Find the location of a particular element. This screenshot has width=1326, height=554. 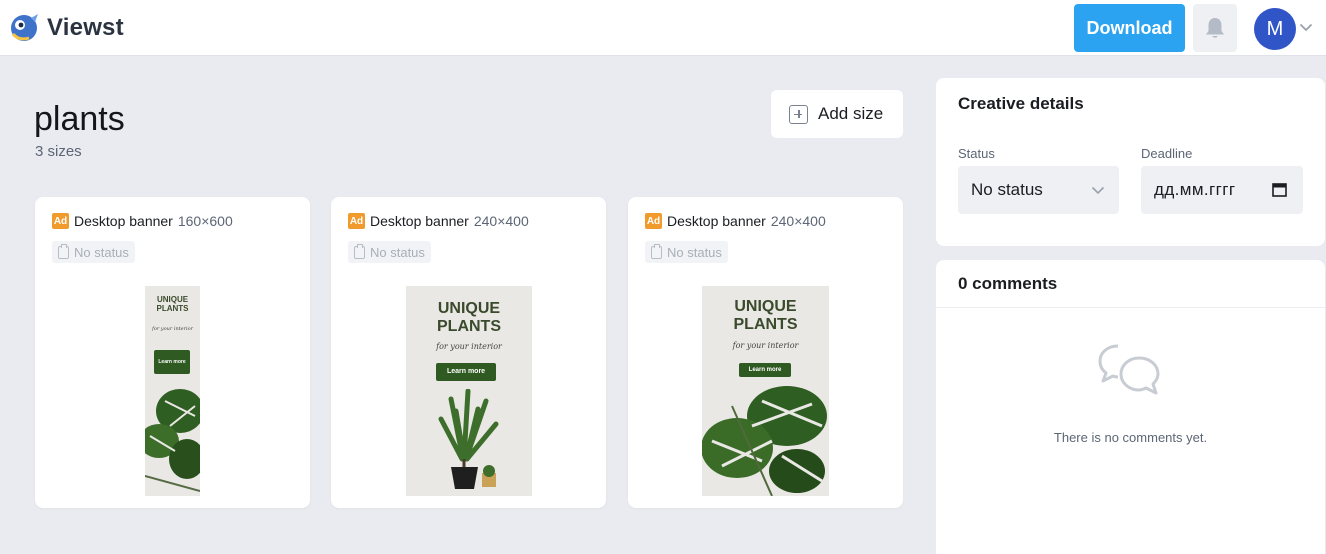

empty-comments-text: There is no comments yet. is located at coordinates (1130, 437).